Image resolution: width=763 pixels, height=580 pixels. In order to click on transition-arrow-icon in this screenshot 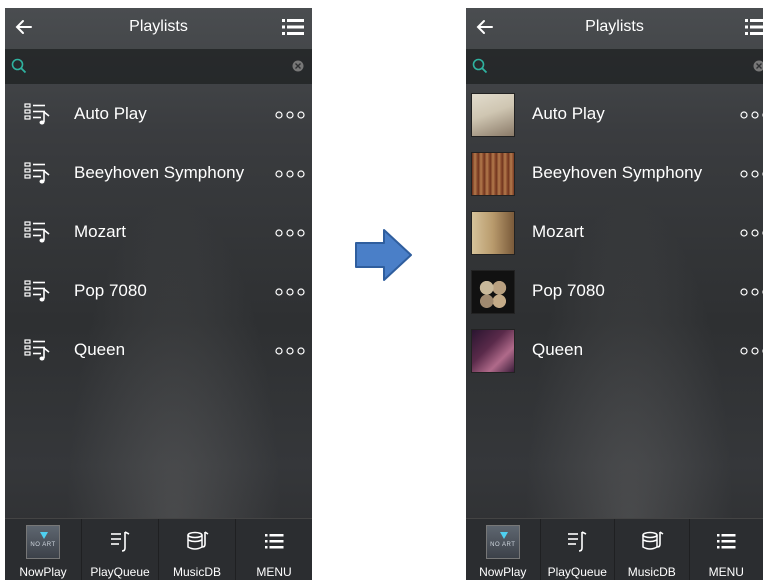, I will do `click(383, 255)`.